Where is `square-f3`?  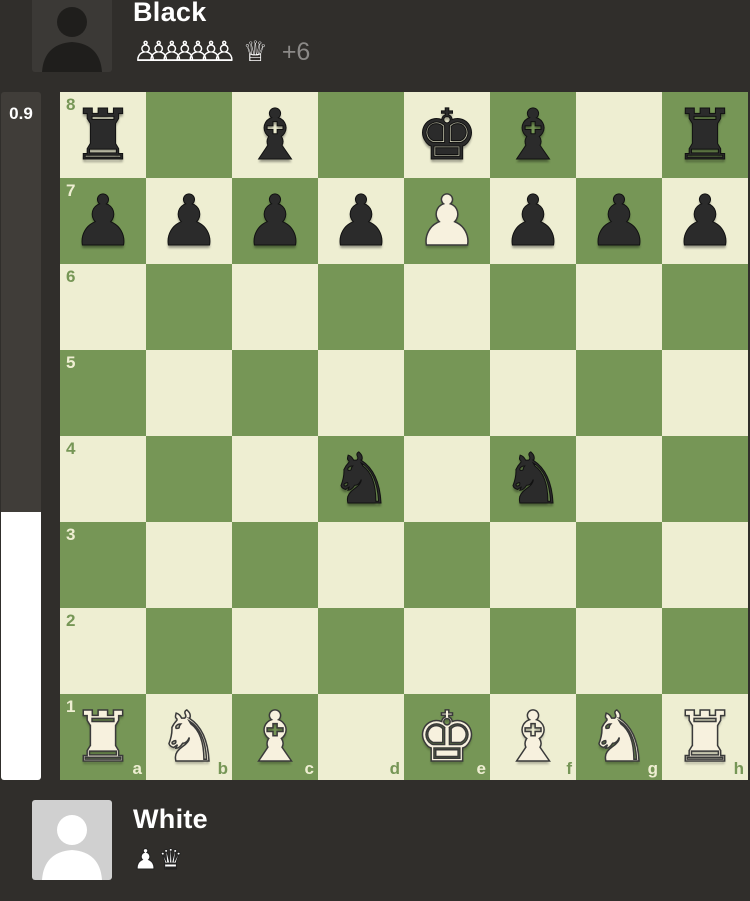 square-f3 is located at coordinates (533, 565).